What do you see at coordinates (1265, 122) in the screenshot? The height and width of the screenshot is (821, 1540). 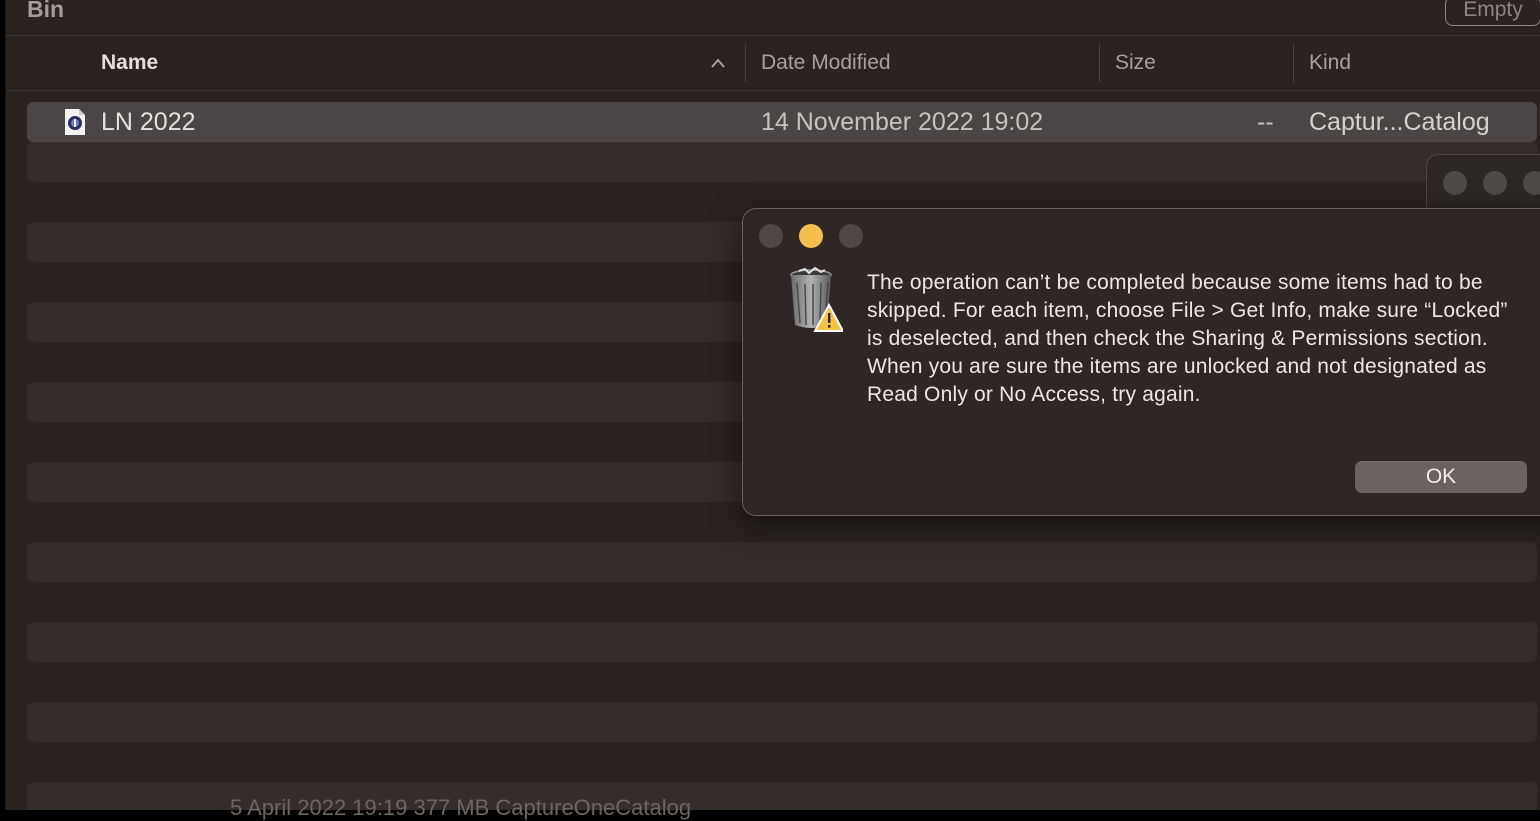 I see `file-size: --` at bounding box center [1265, 122].